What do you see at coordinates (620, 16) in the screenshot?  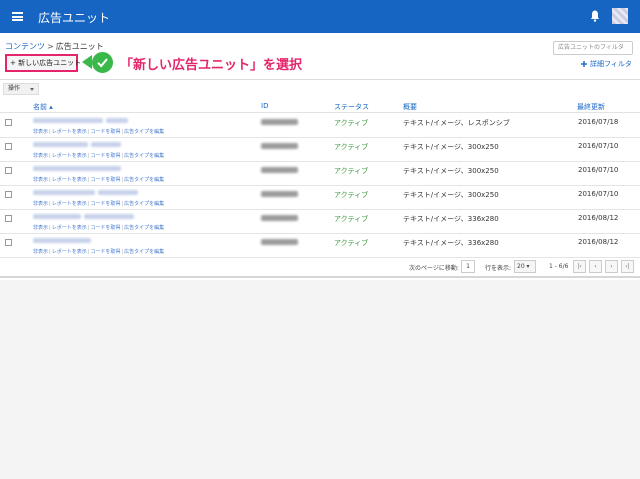 I see `avatar` at bounding box center [620, 16].